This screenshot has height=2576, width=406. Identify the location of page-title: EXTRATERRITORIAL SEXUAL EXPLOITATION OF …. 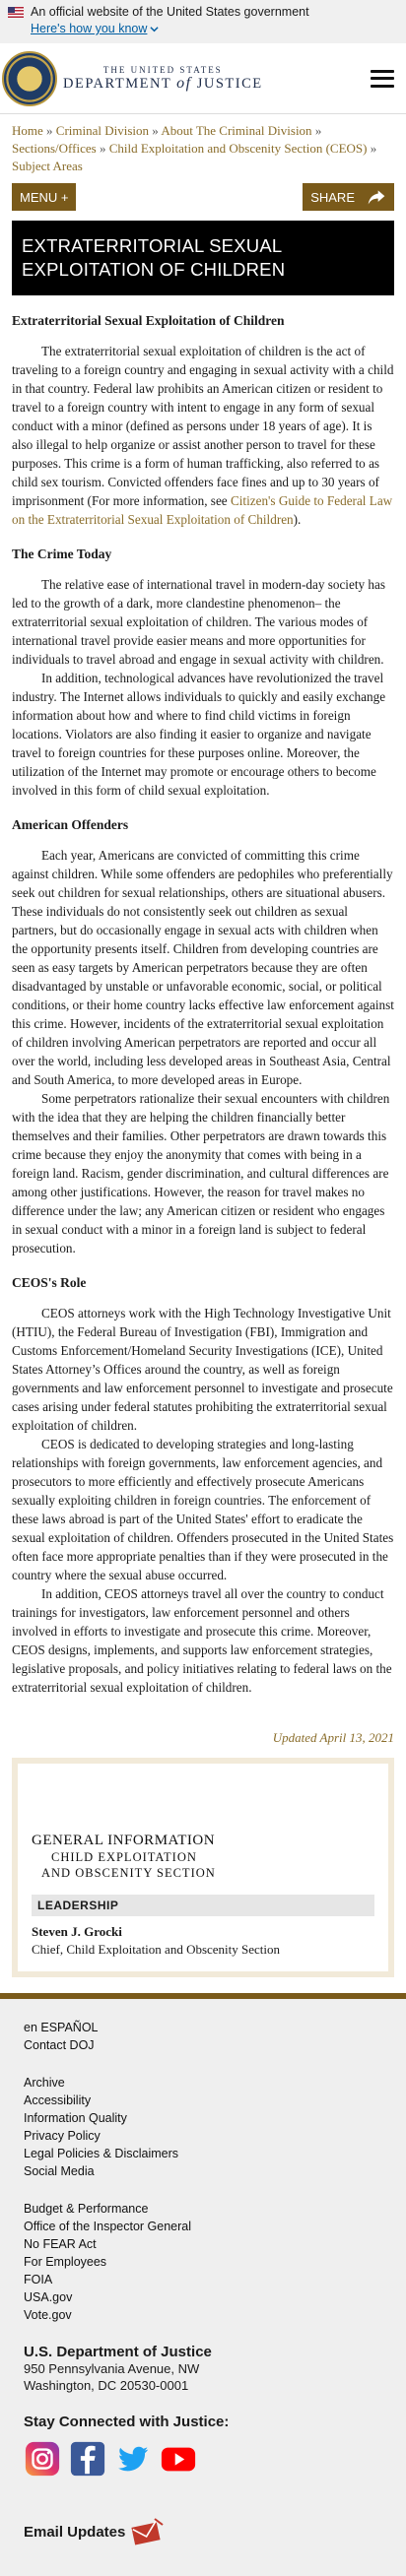
(203, 258).